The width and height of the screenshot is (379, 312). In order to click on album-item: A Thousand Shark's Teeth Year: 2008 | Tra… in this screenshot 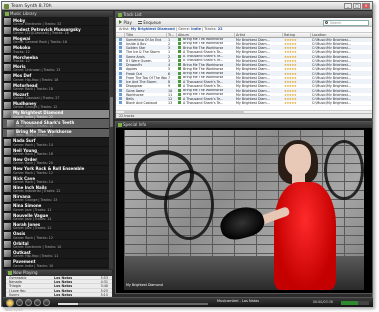, I will do `click(56, 124)`.